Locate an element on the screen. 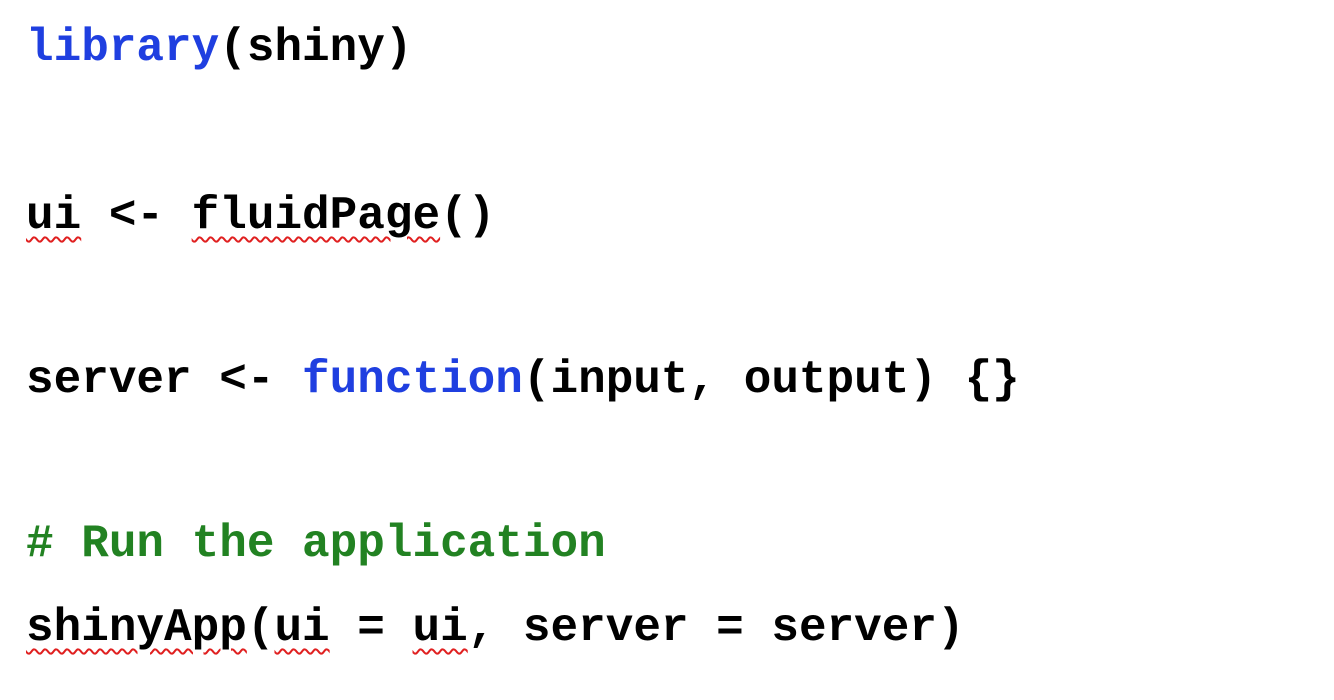  code-comment: # Run the application is located at coordinates (316, 544).